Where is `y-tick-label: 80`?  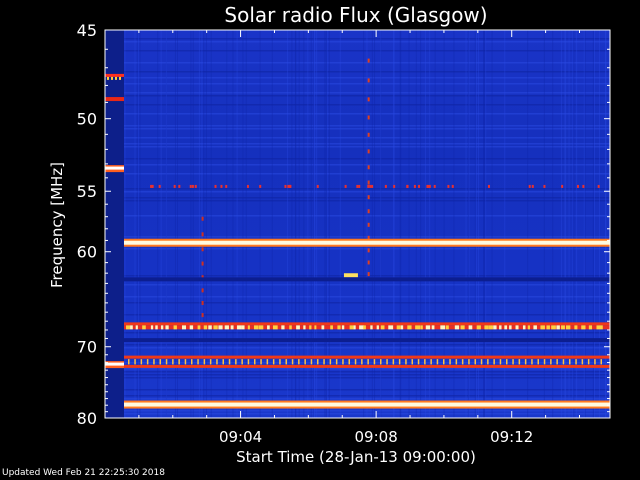
y-tick-label: 80 is located at coordinates (87, 418).